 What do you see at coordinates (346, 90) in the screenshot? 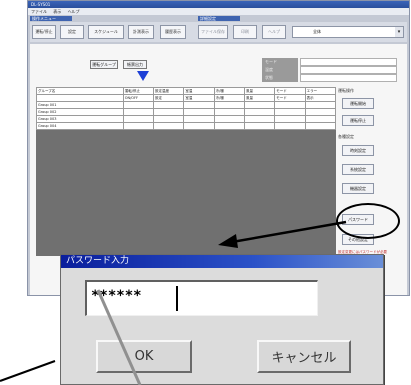
I see `sidebar-section-operation-label: 運転操作` at bounding box center [346, 90].